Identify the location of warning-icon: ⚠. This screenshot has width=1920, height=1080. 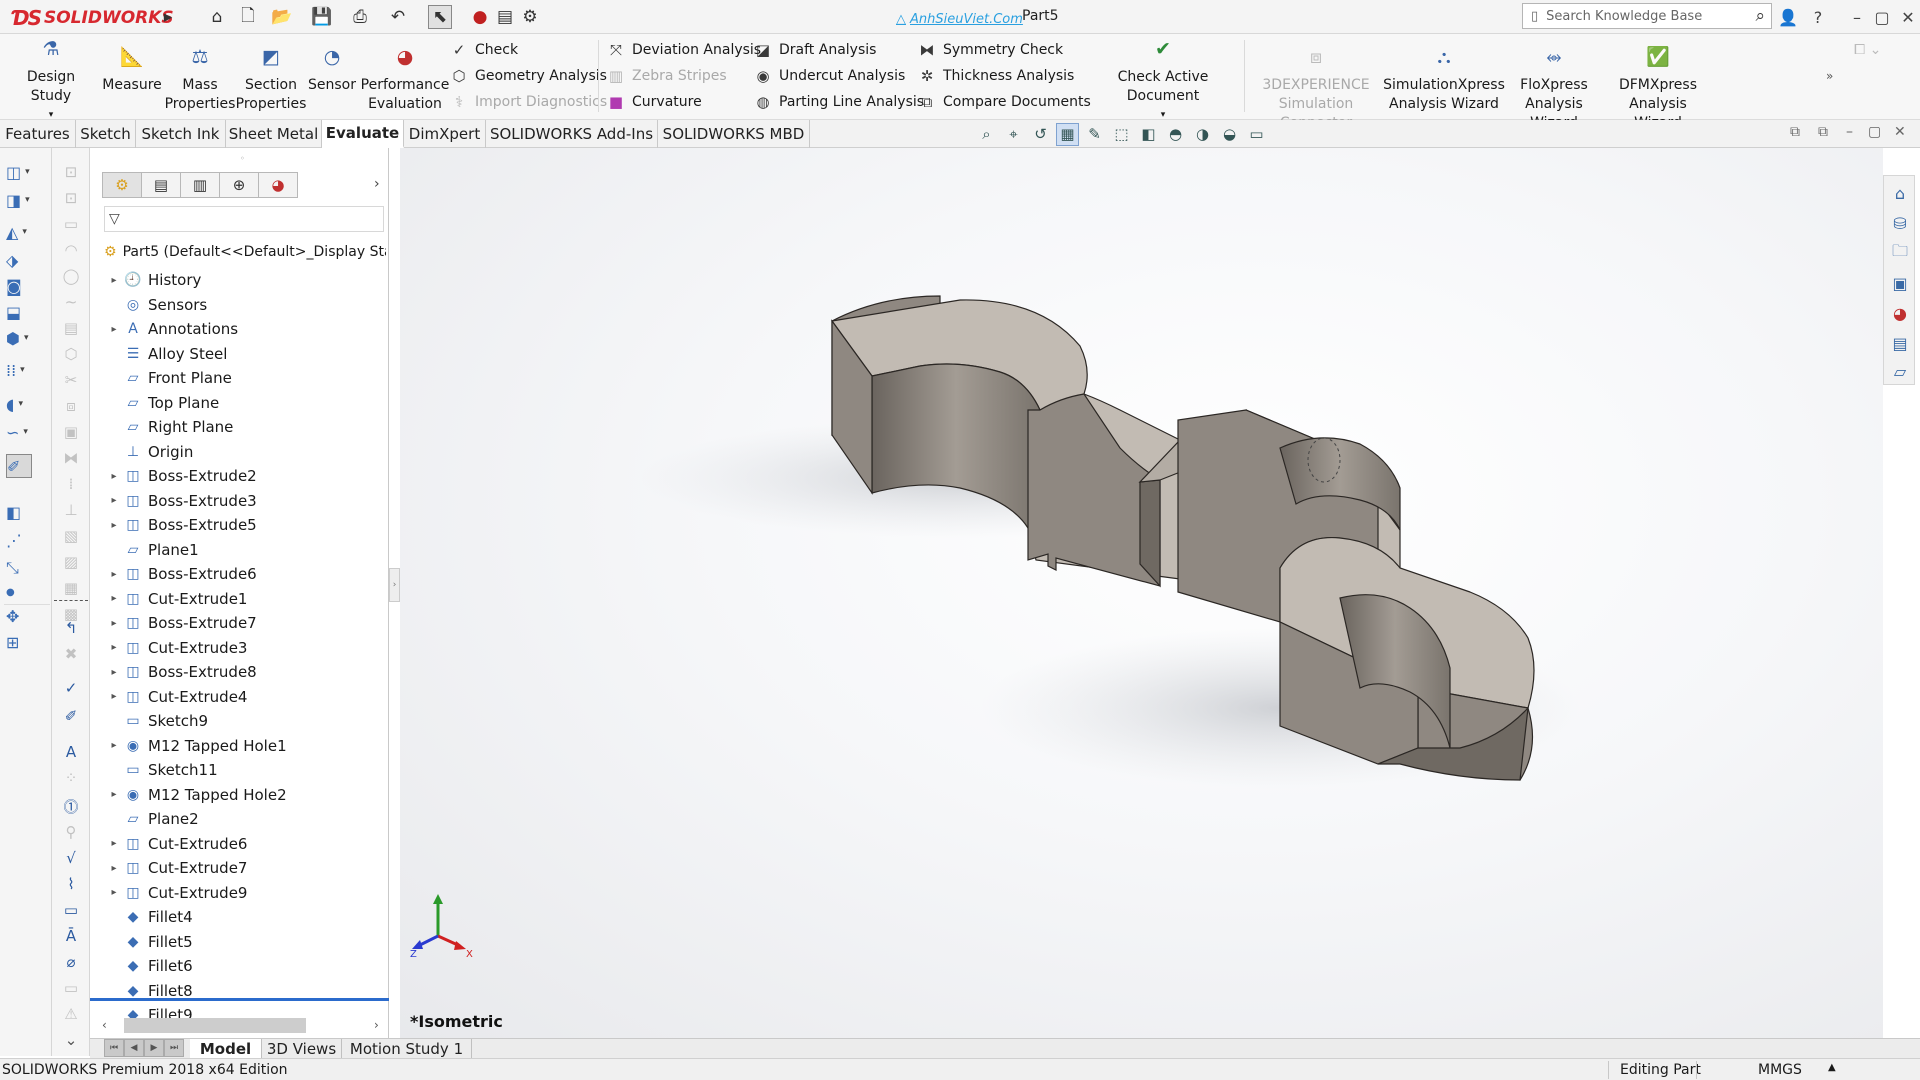
(71, 1014).